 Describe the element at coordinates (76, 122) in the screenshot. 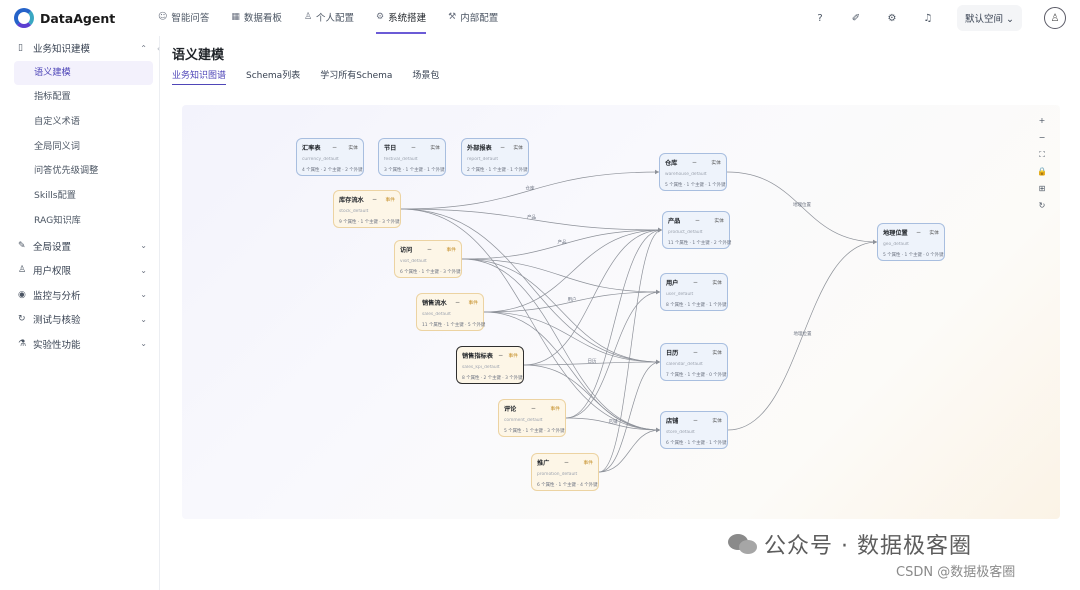

I see `sidebar-item-2: 自定义术语` at that location.